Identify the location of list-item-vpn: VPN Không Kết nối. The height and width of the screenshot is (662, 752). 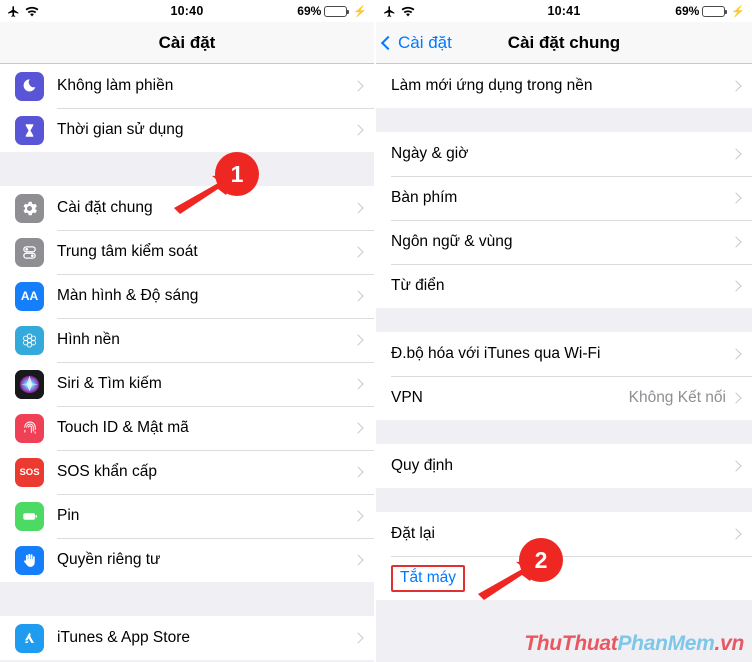
(564, 398).